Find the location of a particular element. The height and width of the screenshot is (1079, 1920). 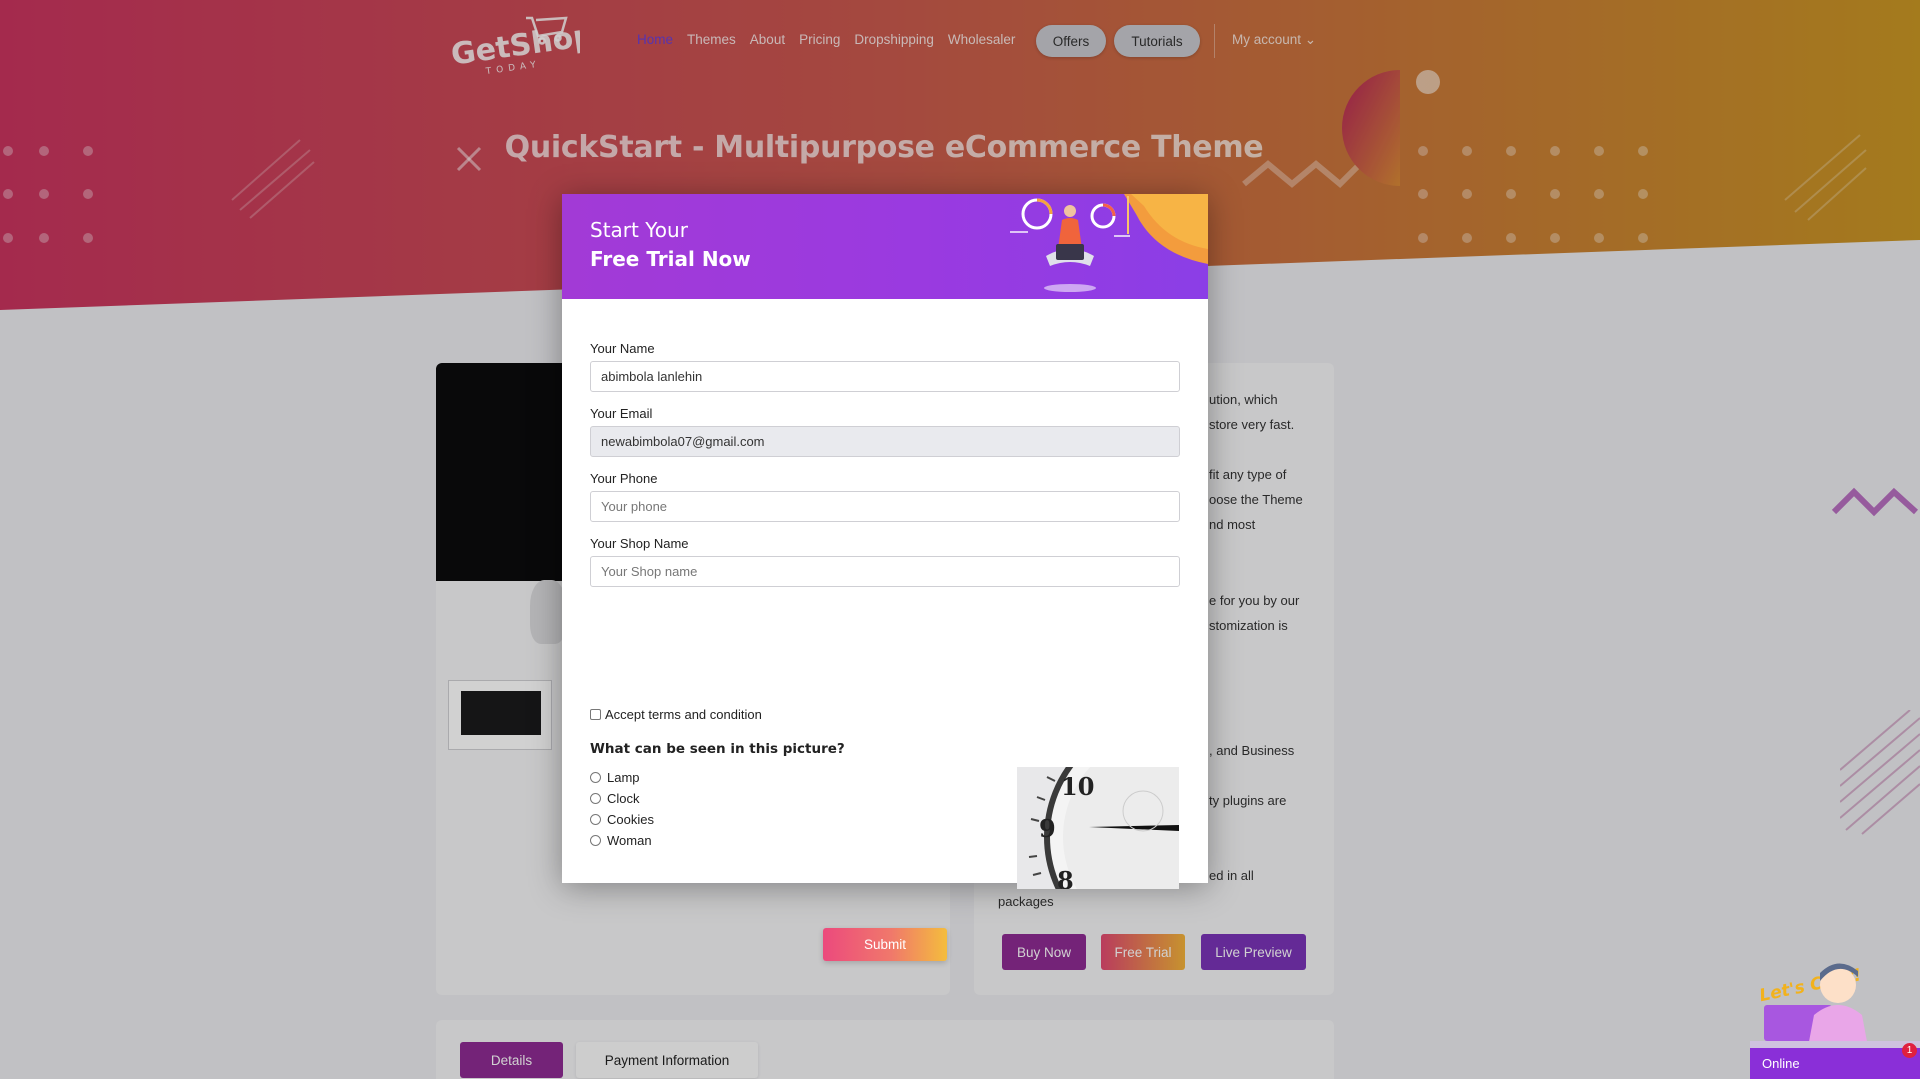

modal-title-line1: Start Your is located at coordinates (639, 230).